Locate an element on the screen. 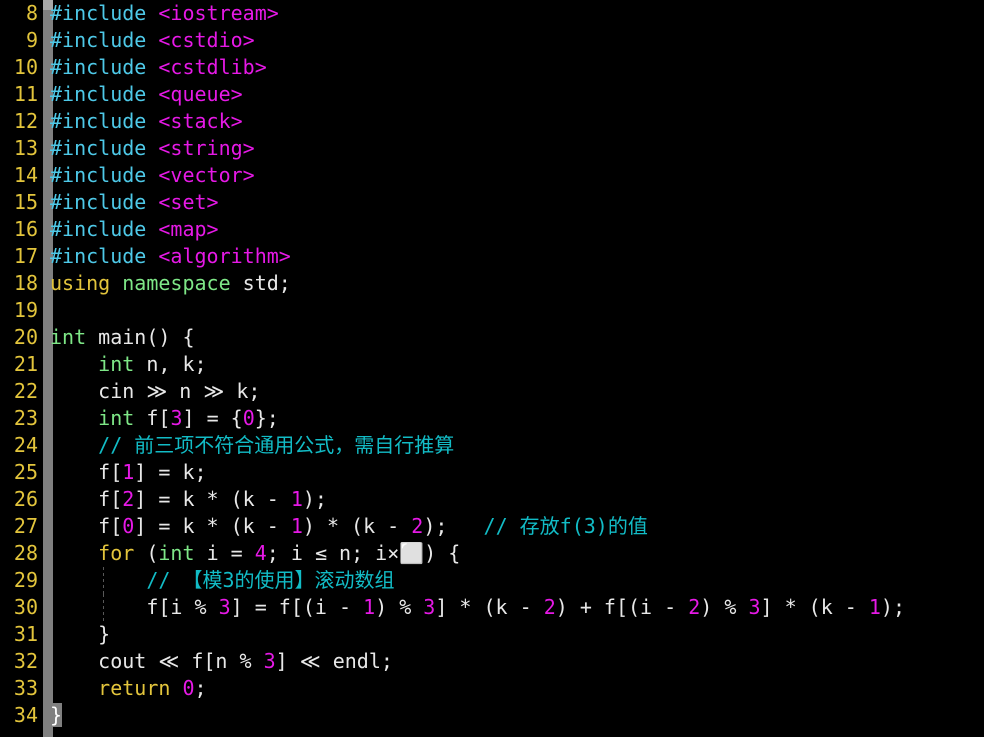  code-line: 32 cout ≪ f[n % 3] ≪ endl; is located at coordinates (492, 661).